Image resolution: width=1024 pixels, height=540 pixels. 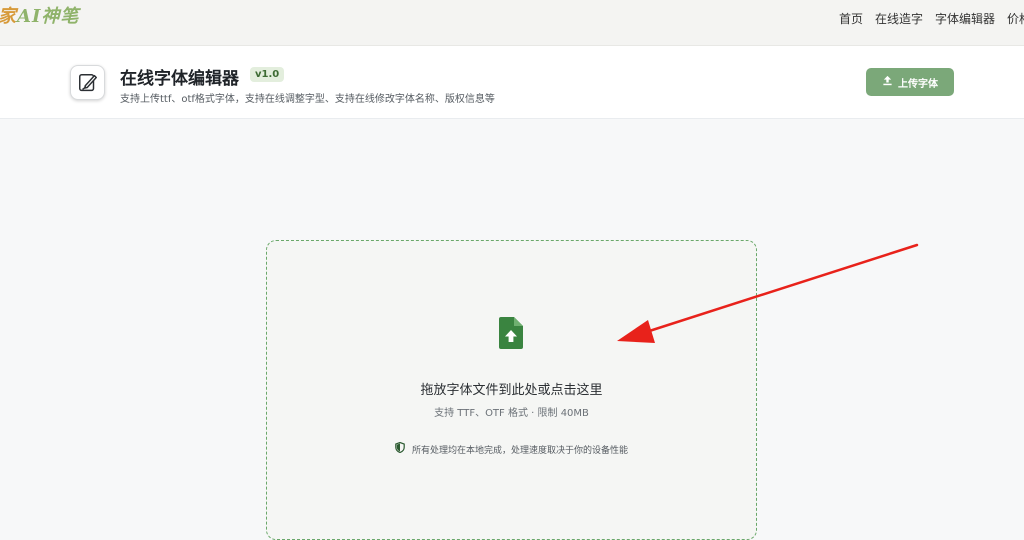 What do you see at coordinates (899, 18) in the screenshot?
I see `nav-item-font-creation: 在线造字` at bounding box center [899, 18].